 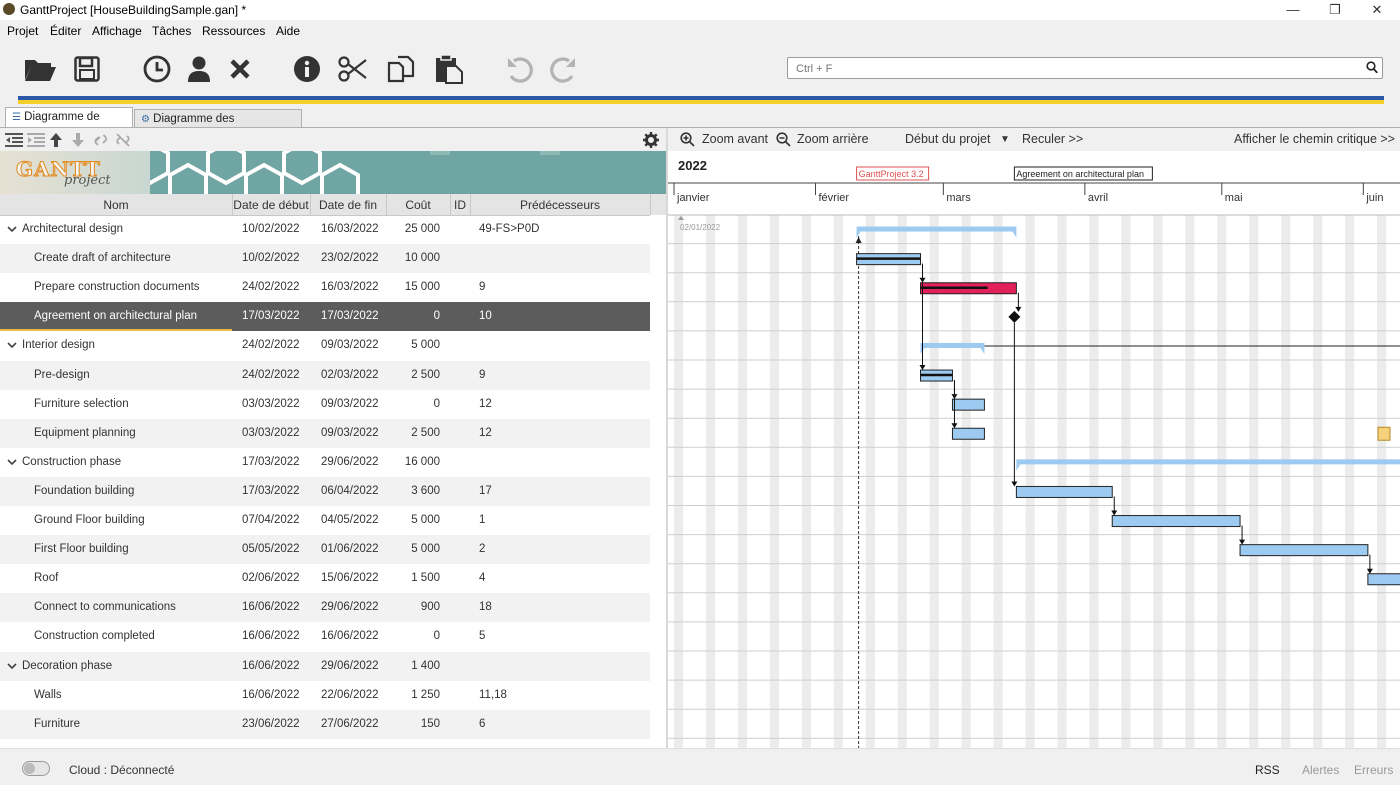 What do you see at coordinates (1377, 10) in the screenshot?
I see `close-button: ✕` at bounding box center [1377, 10].